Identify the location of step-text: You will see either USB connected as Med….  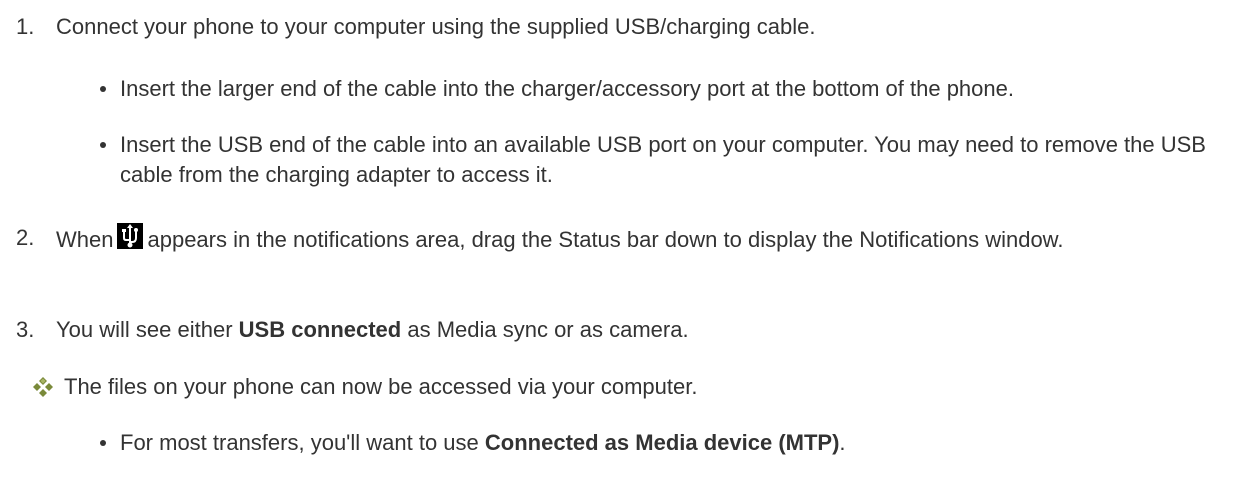
(646, 330).